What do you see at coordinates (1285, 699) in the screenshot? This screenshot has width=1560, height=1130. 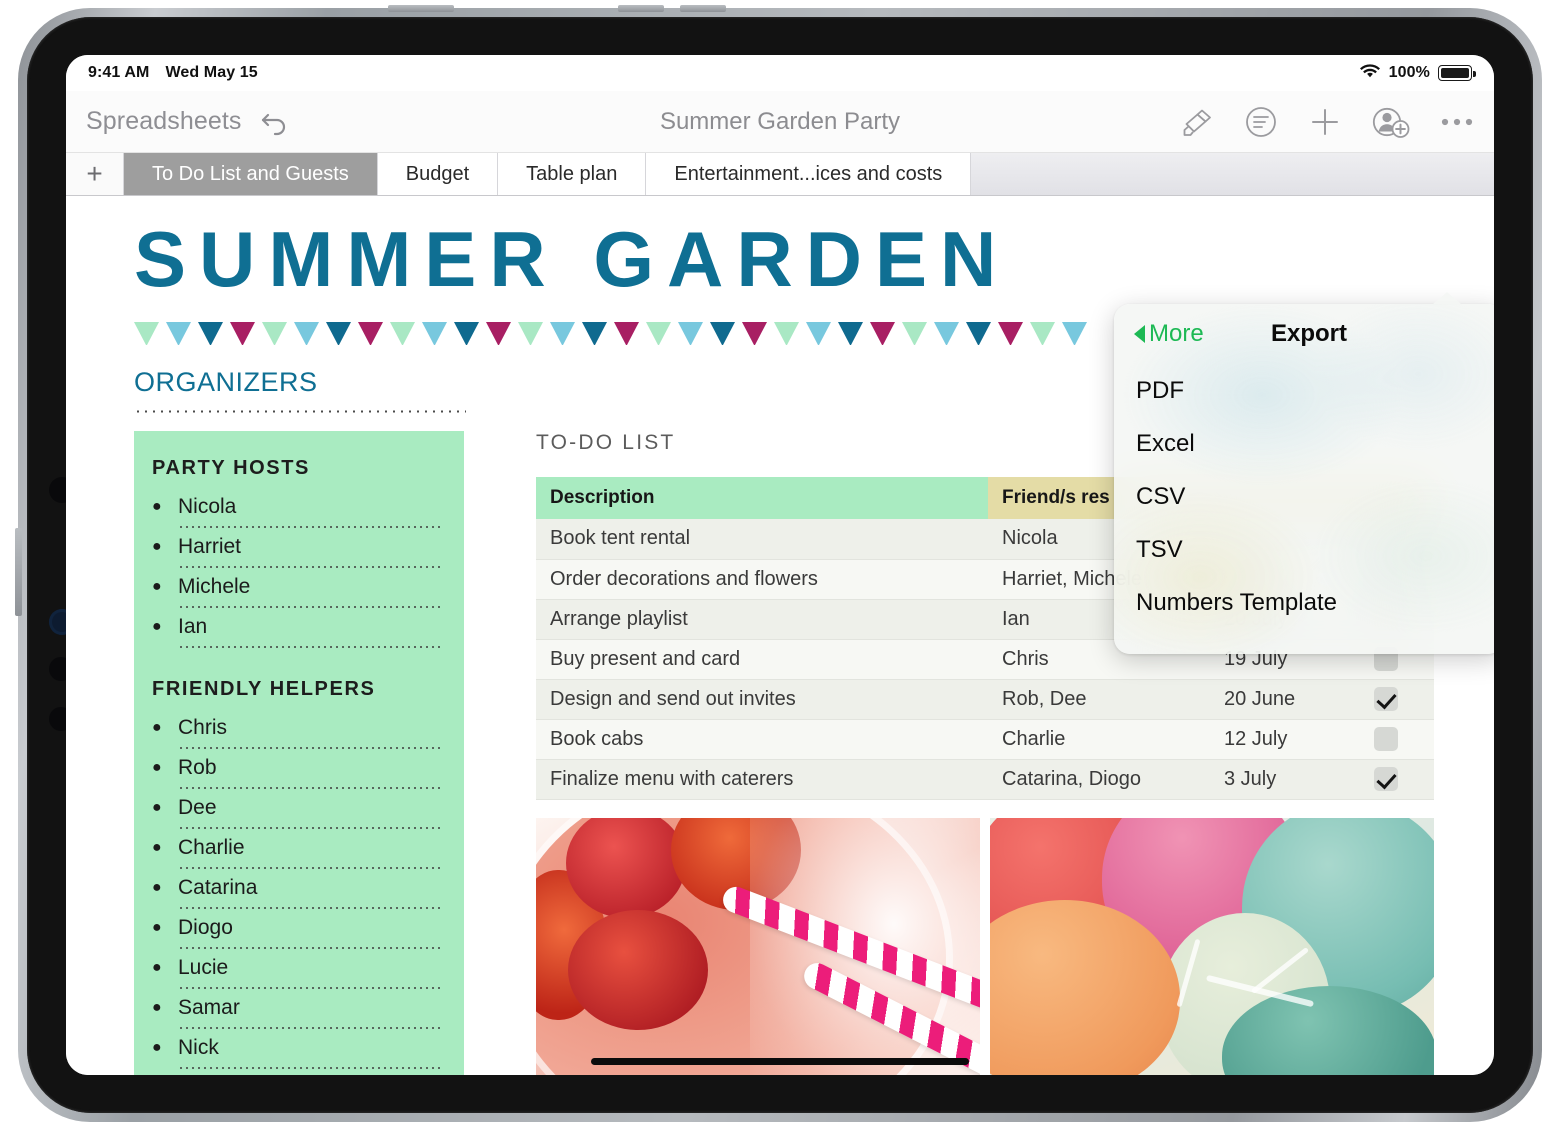 I see `cell-date: 20 June` at bounding box center [1285, 699].